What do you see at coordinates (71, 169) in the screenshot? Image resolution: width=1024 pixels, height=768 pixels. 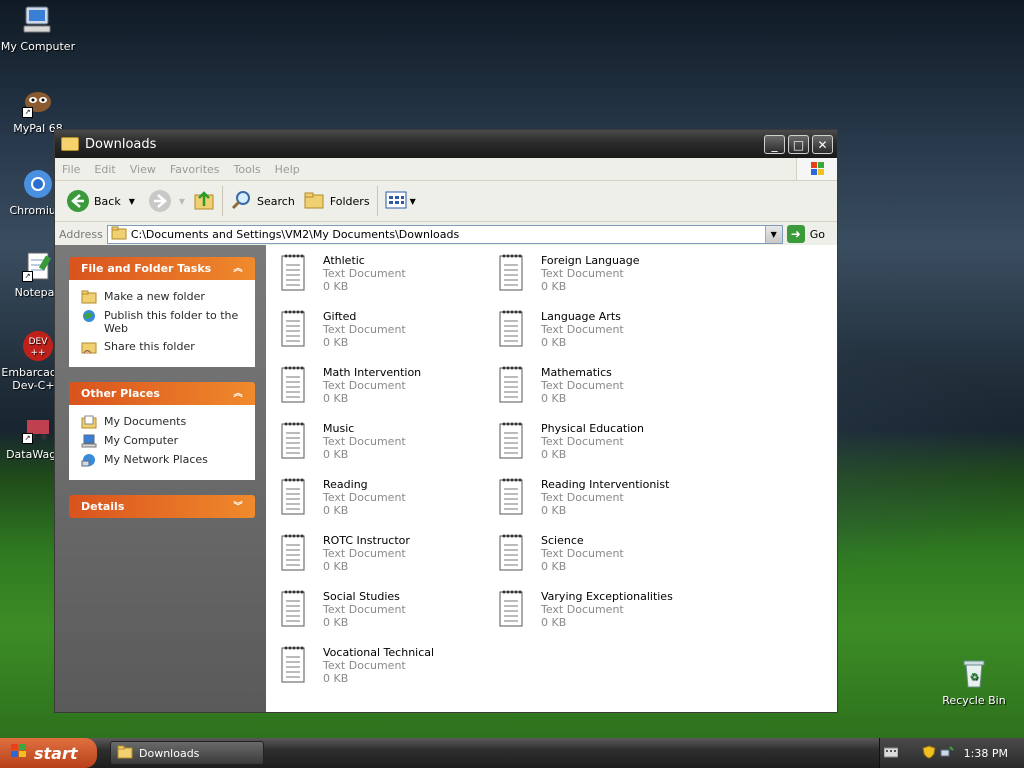 I see `menu-file: File` at bounding box center [71, 169].